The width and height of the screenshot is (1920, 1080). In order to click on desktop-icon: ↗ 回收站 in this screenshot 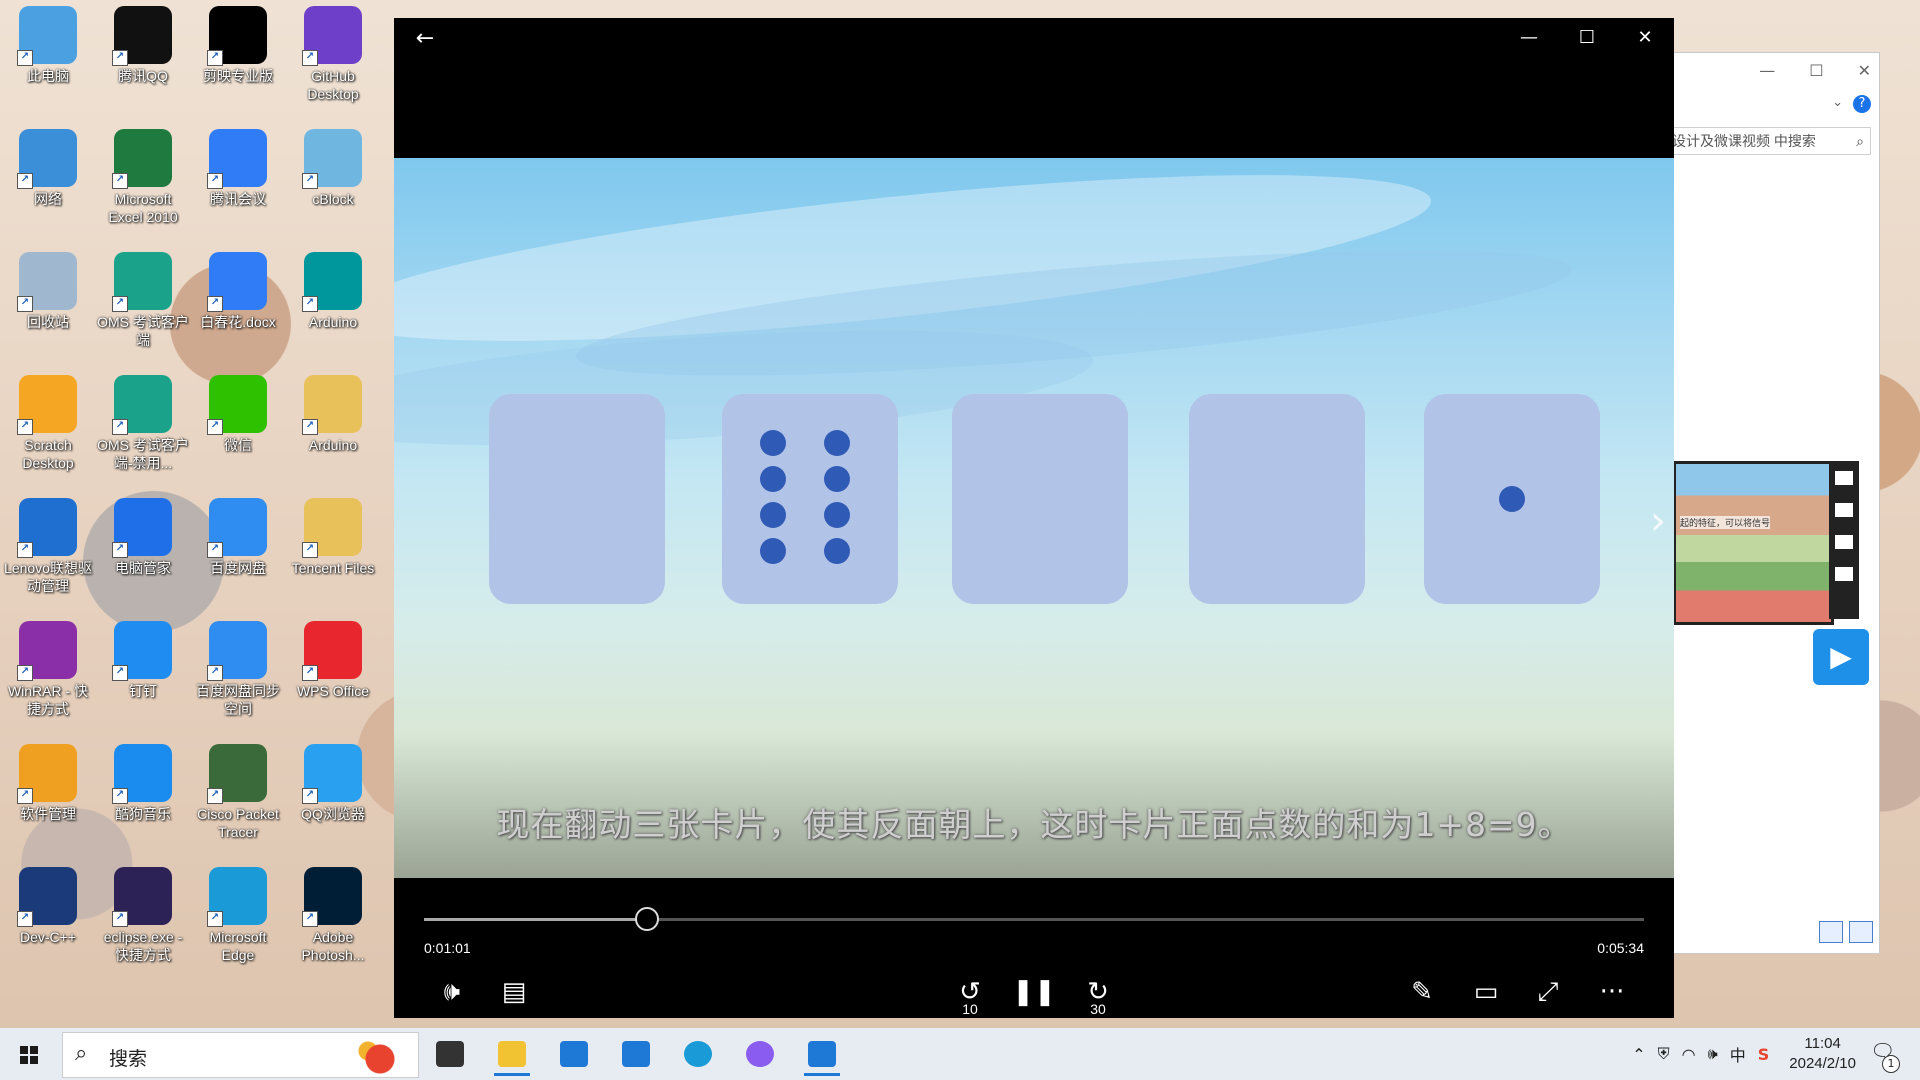, I will do `click(48, 289)`.